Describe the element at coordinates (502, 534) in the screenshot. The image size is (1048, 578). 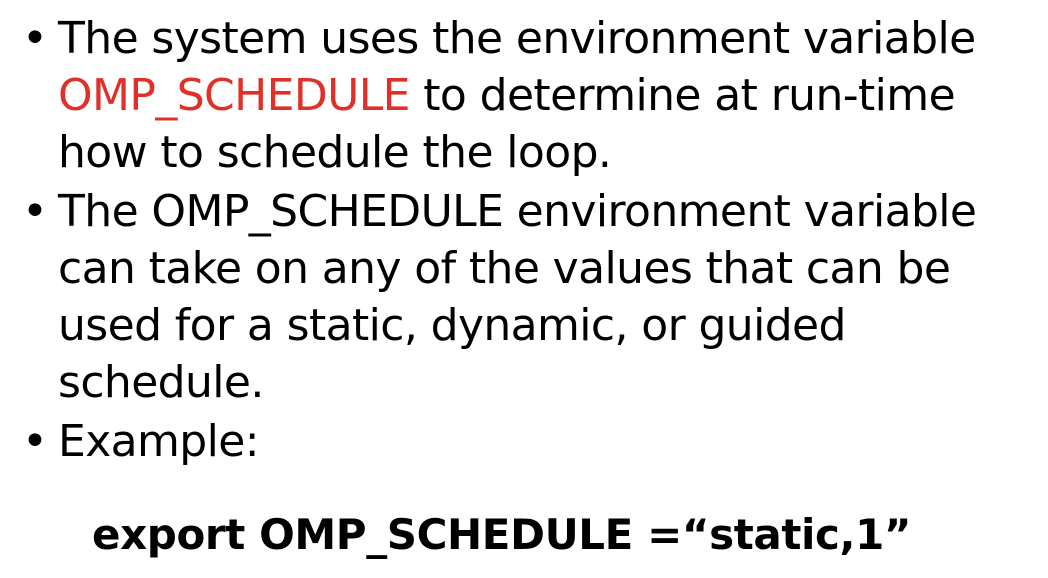
I see `example-code: export OMP_SCHEDULE =“static,1”` at that location.